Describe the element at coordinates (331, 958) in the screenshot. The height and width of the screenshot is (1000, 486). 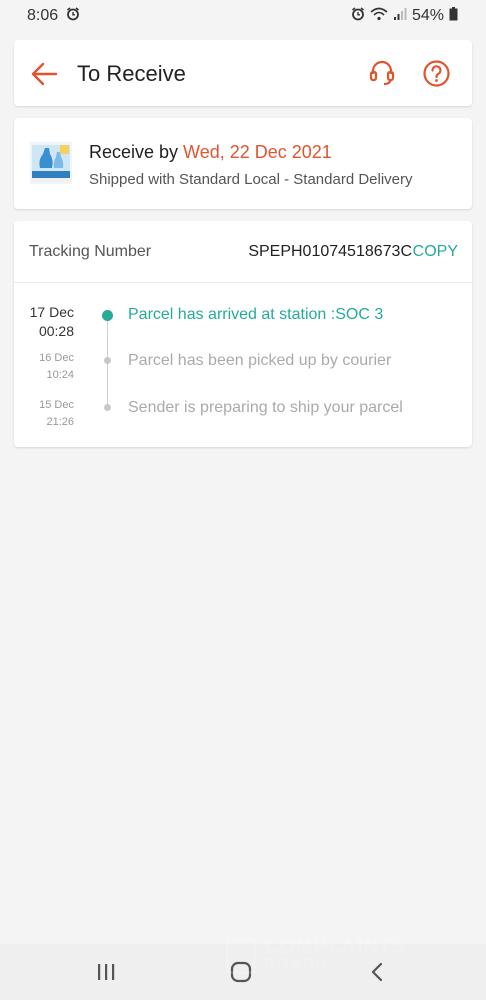
I see `watermark-logo: COMPLAINTS BOARD` at that location.